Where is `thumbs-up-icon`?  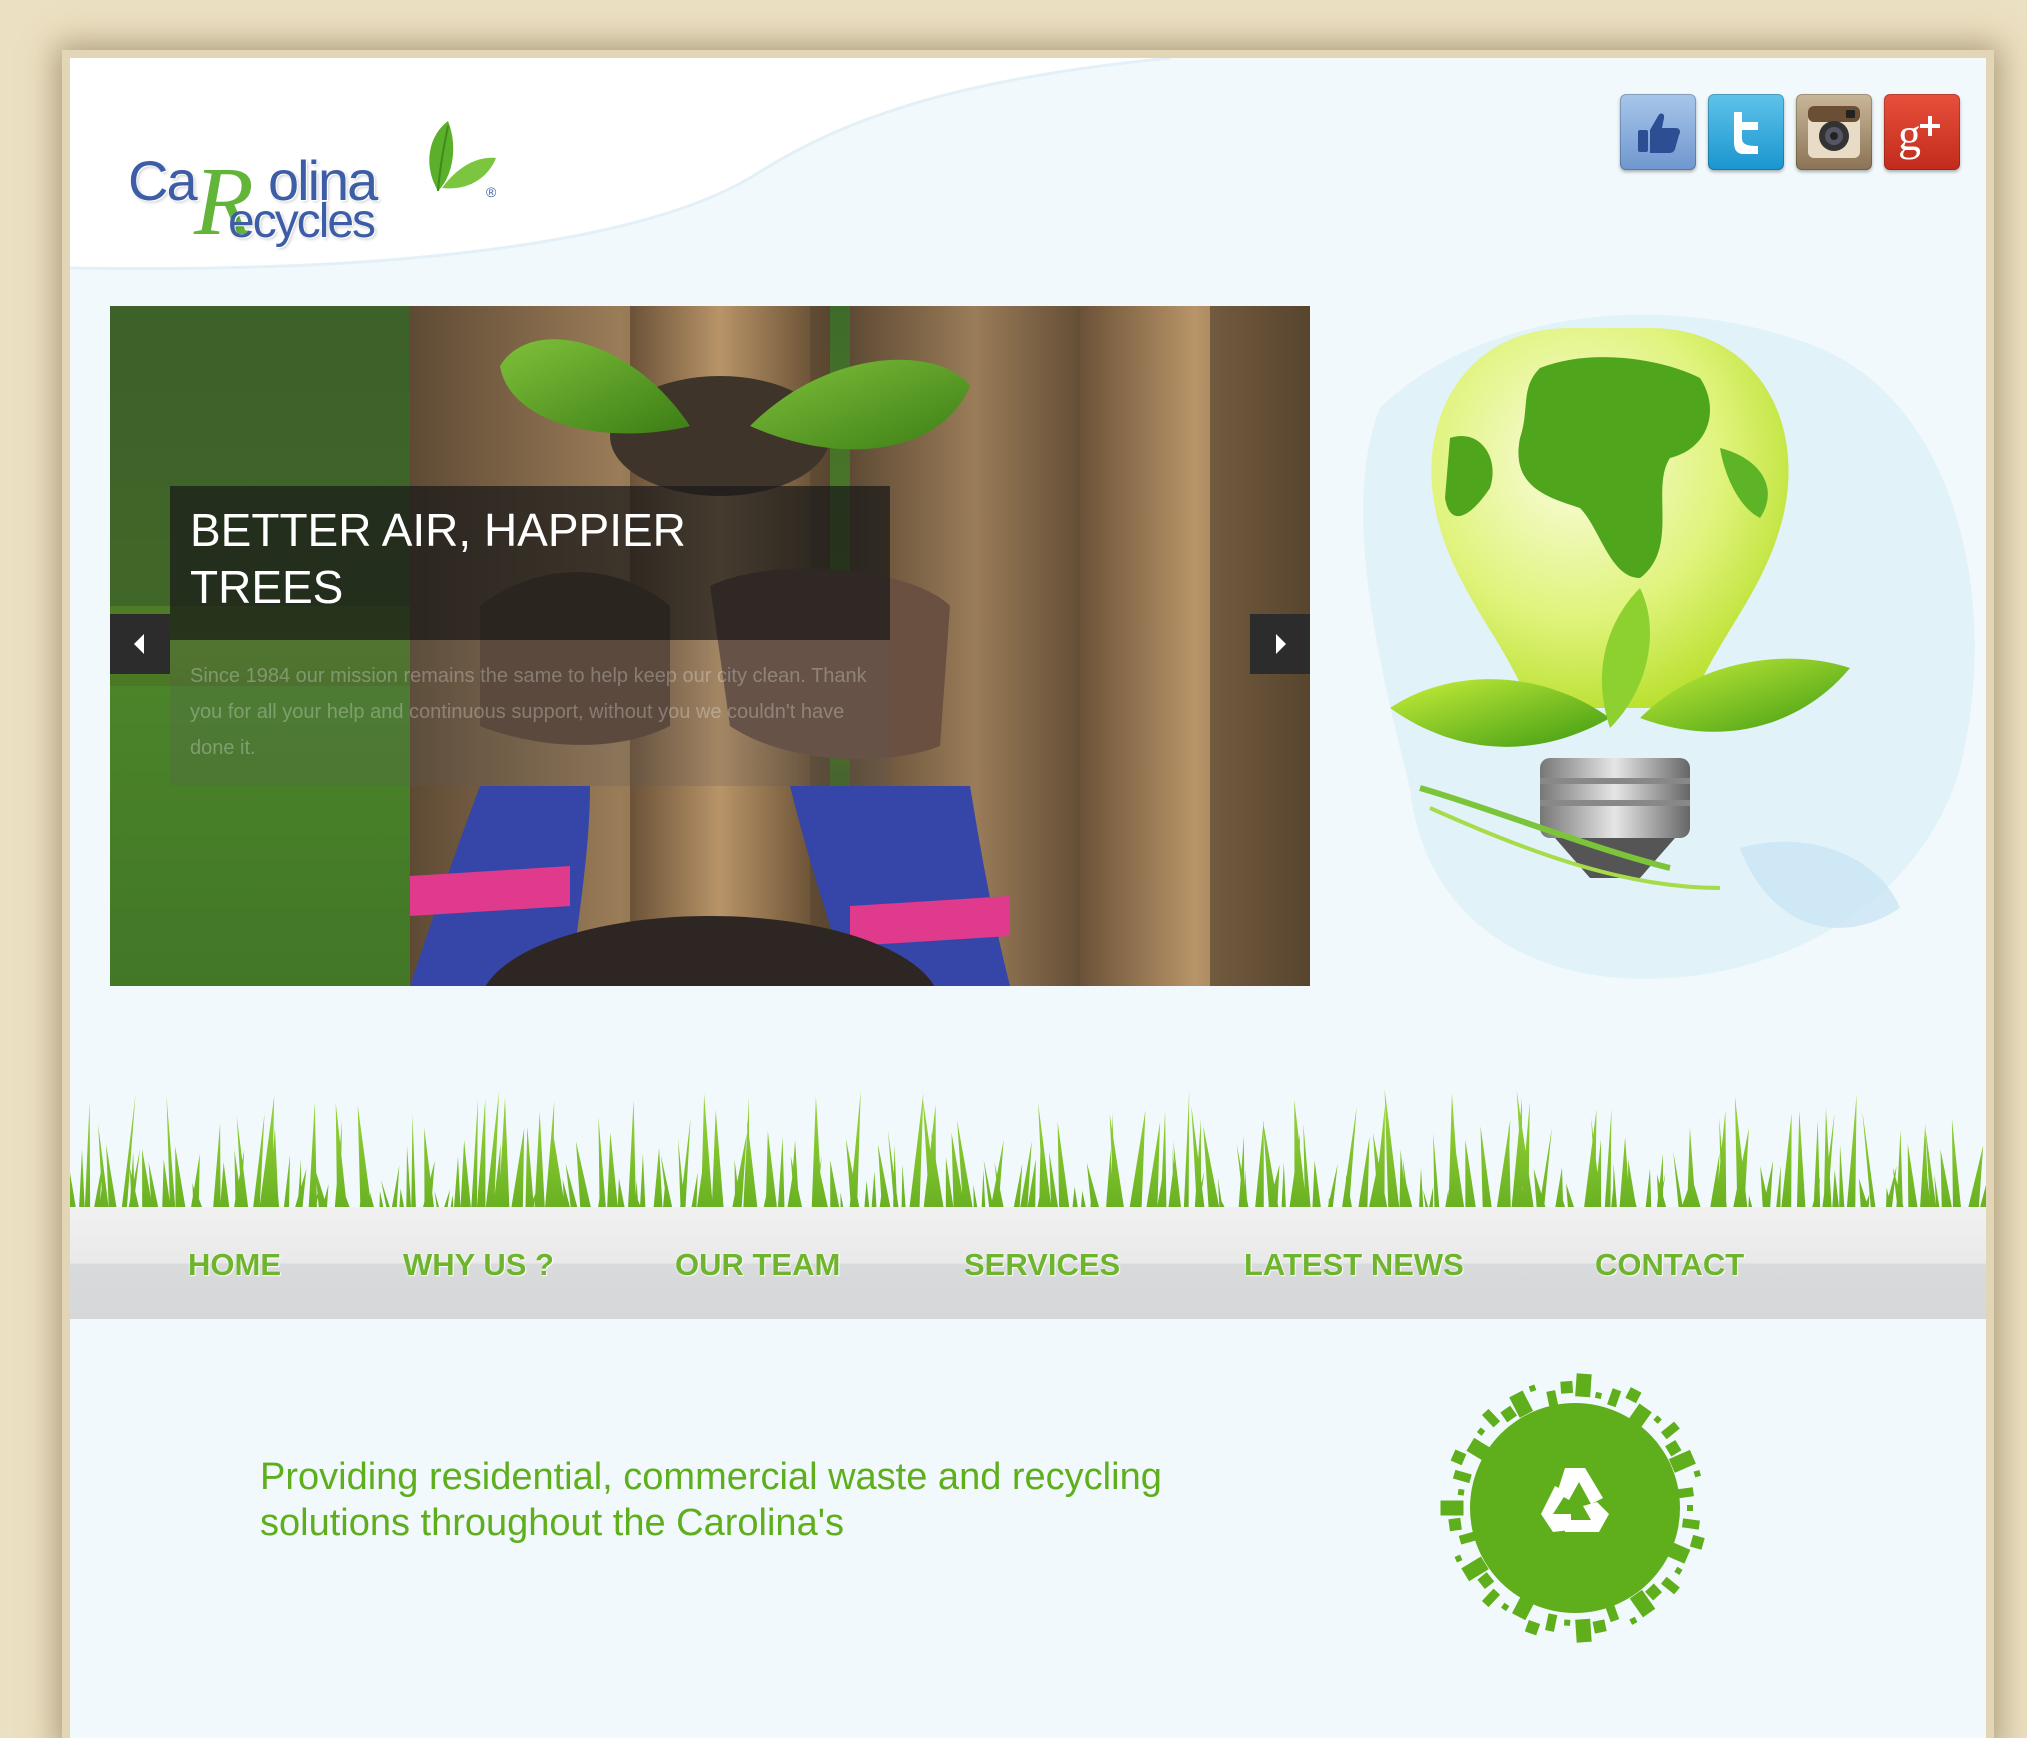
thumbs-up-icon is located at coordinates (1659, 133).